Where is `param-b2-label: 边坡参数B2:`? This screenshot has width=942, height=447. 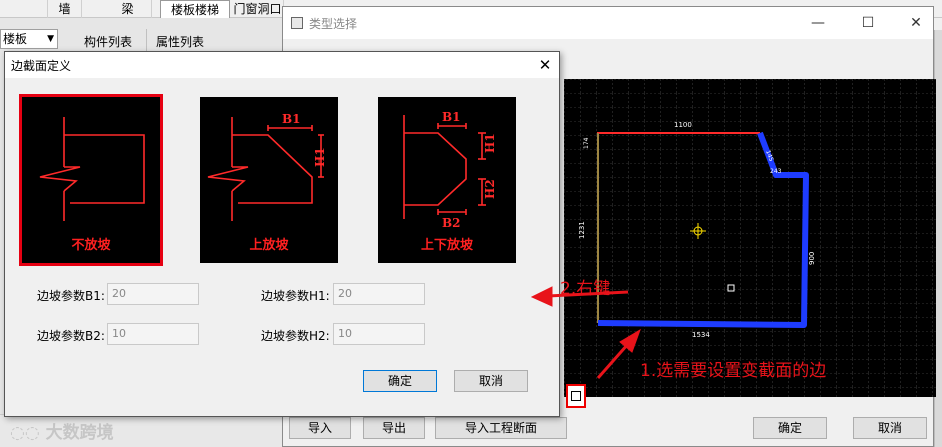 param-b2-label: 边坡参数B2: is located at coordinates (71, 336).